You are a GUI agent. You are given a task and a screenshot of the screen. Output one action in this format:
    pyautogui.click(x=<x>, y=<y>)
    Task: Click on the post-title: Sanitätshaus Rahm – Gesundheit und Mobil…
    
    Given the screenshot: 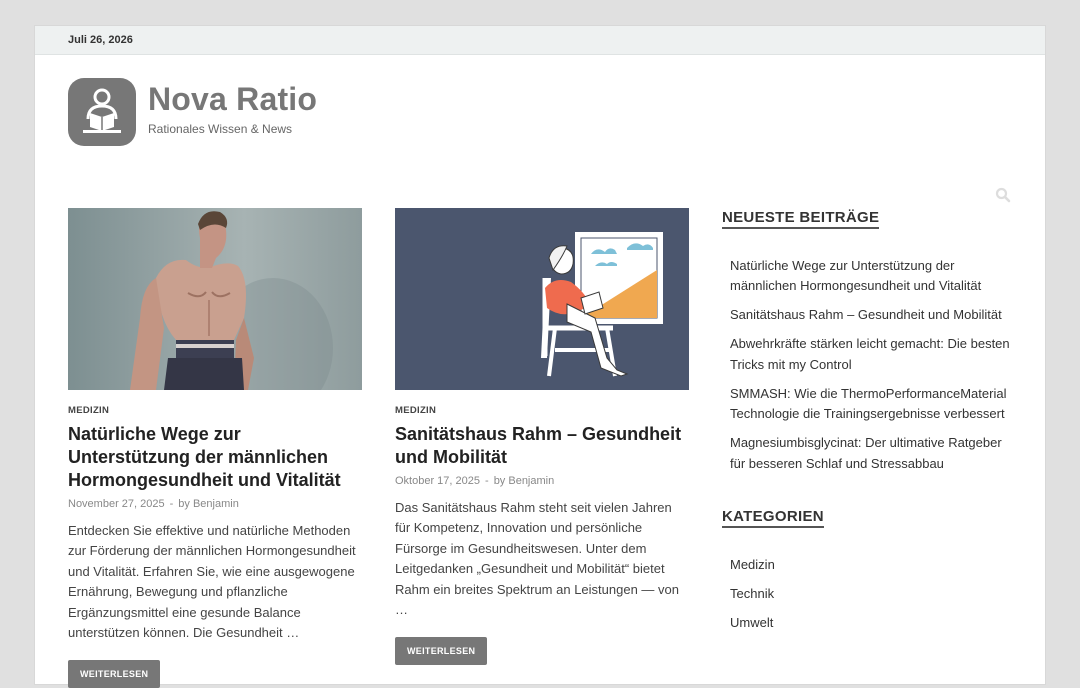 What is the action you would take?
    pyautogui.click(x=542, y=446)
    